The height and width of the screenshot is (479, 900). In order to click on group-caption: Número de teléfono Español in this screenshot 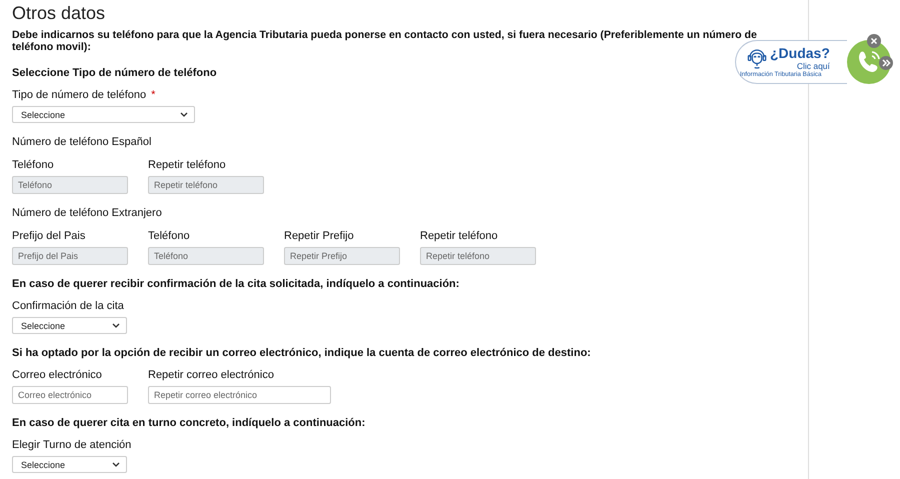, I will do `click(82, 142)`.